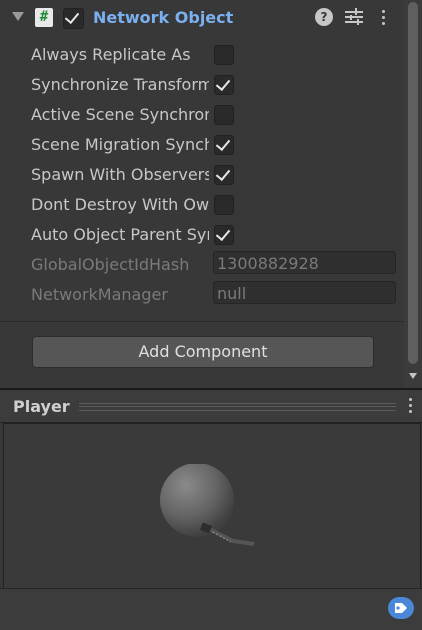  What do you see at coordinates (202, 265) in the screenshot?
I see `property-row: GlobalObjectIdHash 1300882928` at bounding box center [202, 265].